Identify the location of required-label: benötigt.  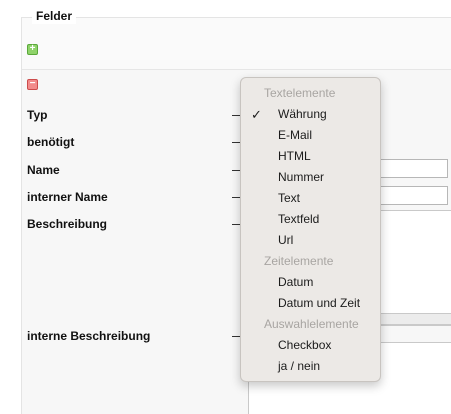
(51, 142).